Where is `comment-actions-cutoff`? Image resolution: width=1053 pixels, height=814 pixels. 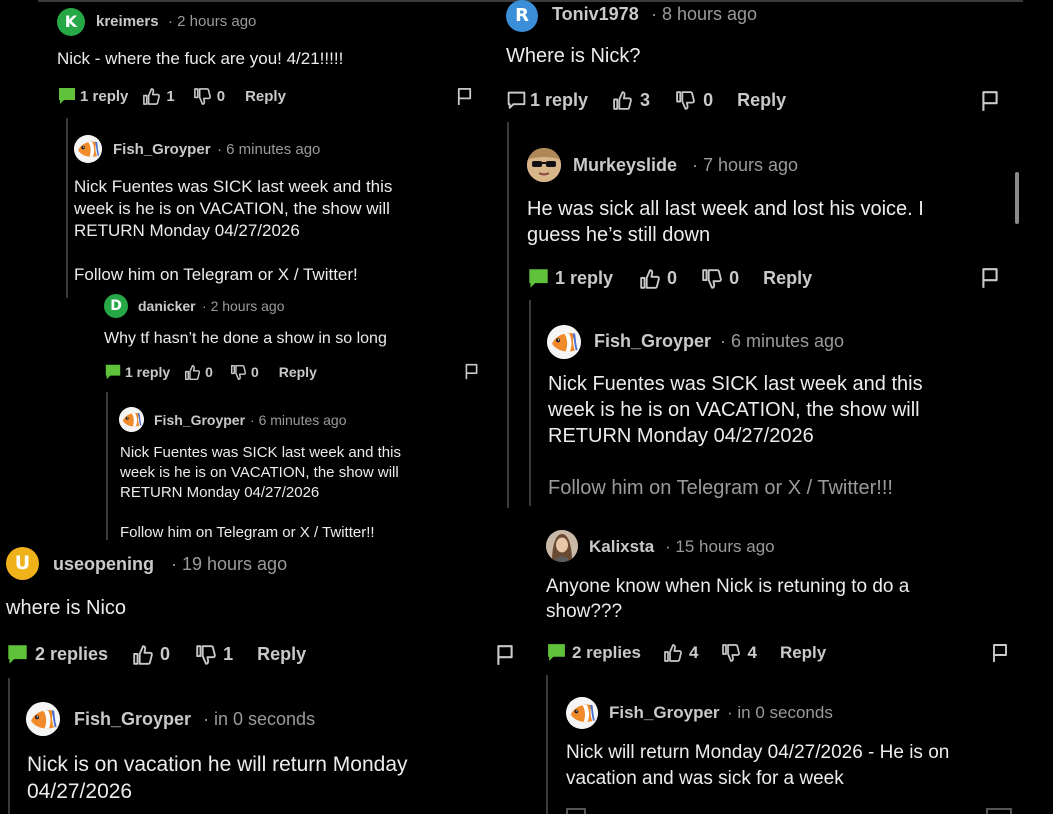 comment-actions-cutoff is located at coordinates (791, 810).